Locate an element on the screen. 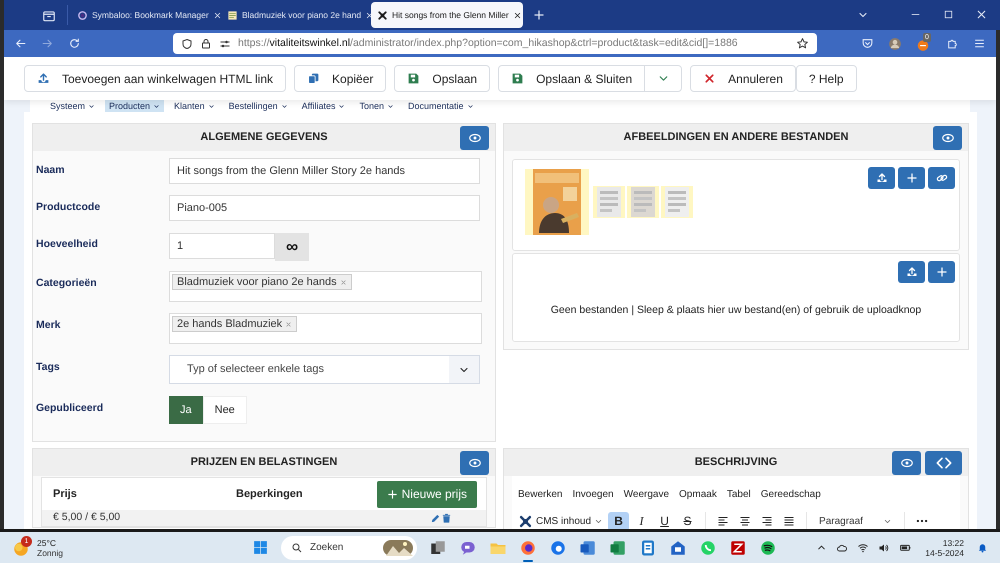 This screenshot has width=1000, height=563. save-icon is located at coordinates (413, 78).